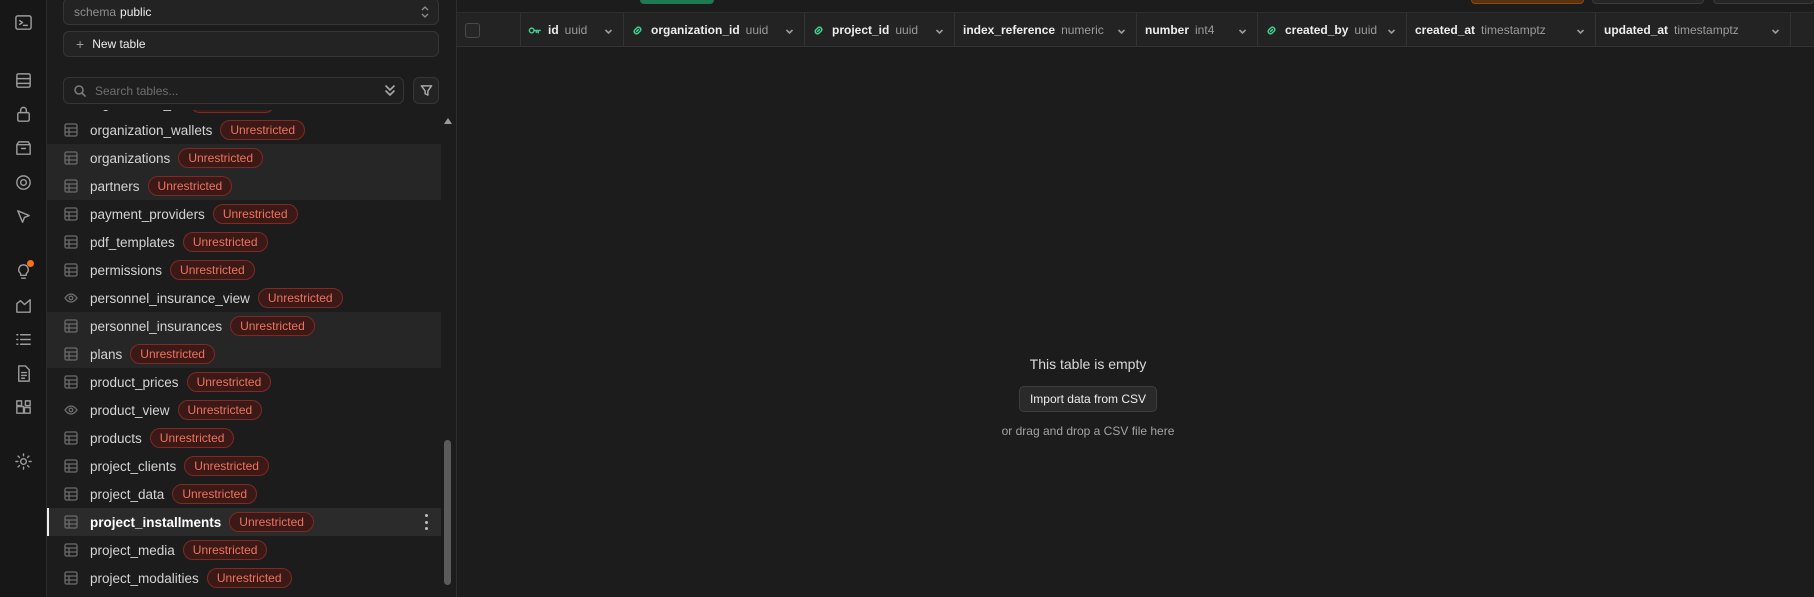  I want to click on new-table-label: New table, so click(119, 44).